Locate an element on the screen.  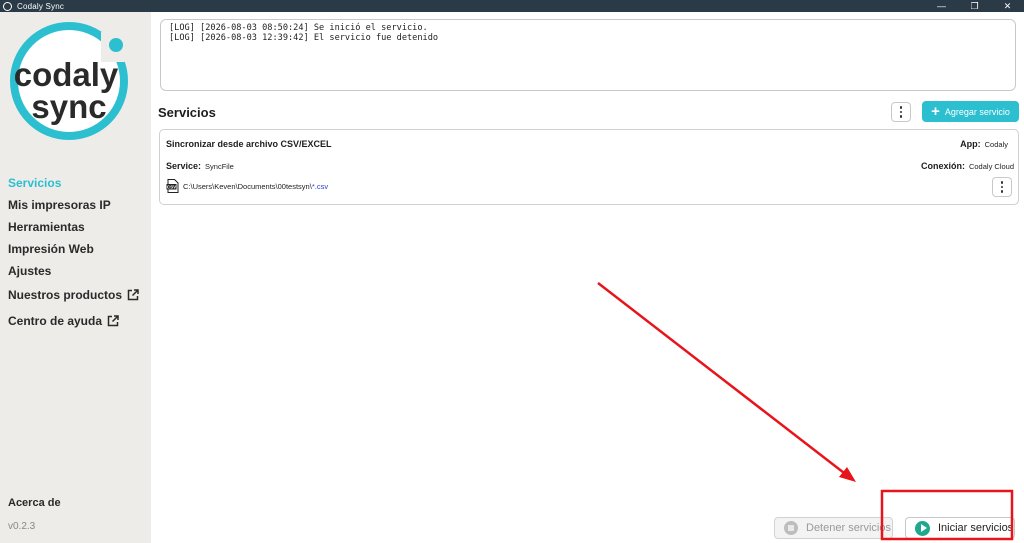
service-card-title: Sincronizar desde archivo CSV/EXCEL is located at coordinates (249, 144).